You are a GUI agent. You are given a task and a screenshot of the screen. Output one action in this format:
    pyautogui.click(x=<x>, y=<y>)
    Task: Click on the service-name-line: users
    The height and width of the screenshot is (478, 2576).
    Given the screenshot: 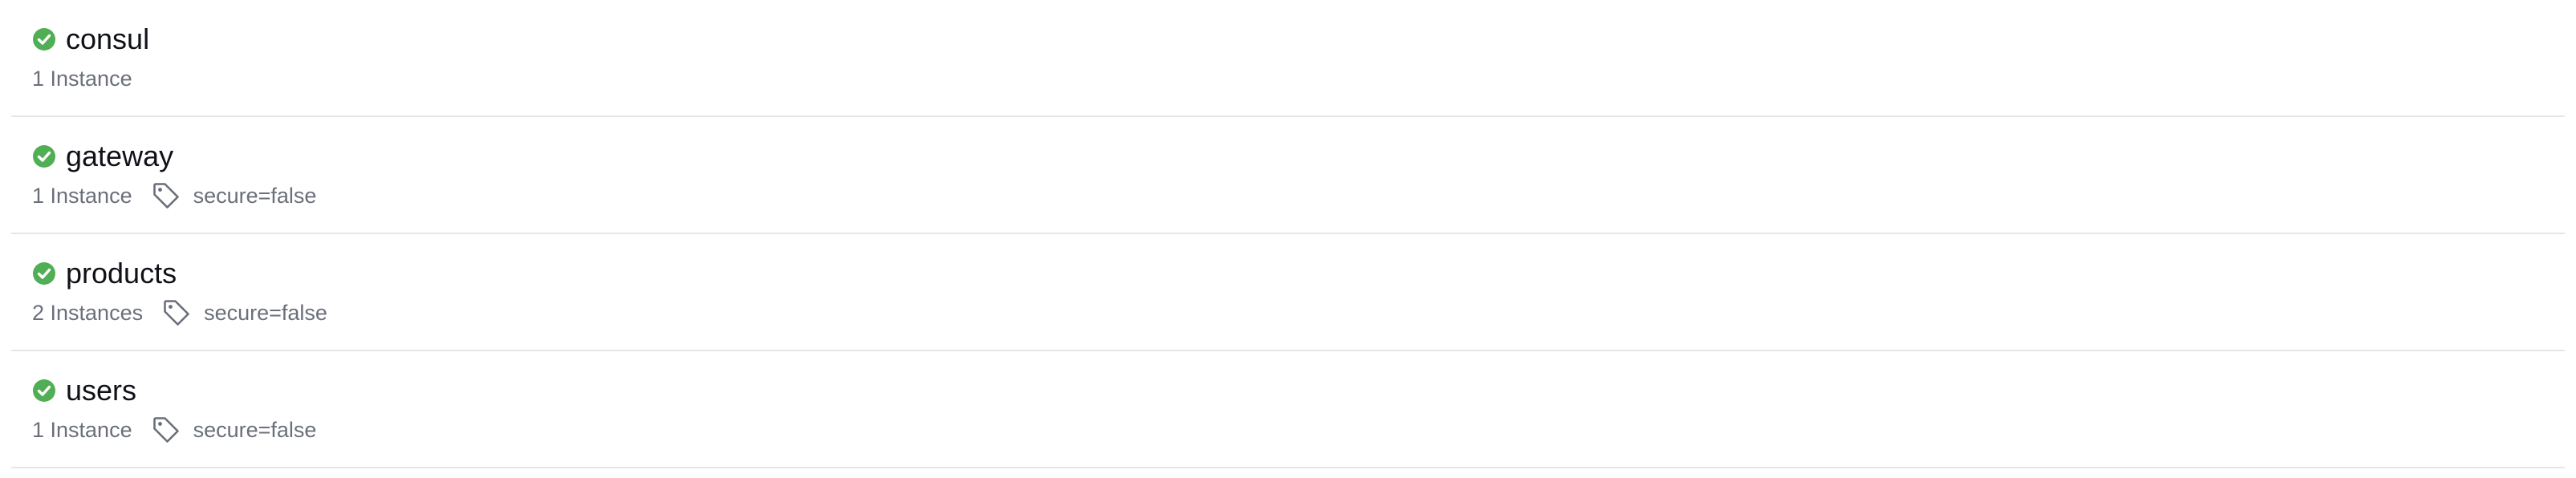 What is the action you would take?
    pyautogui.click(x=84, y=390)
    